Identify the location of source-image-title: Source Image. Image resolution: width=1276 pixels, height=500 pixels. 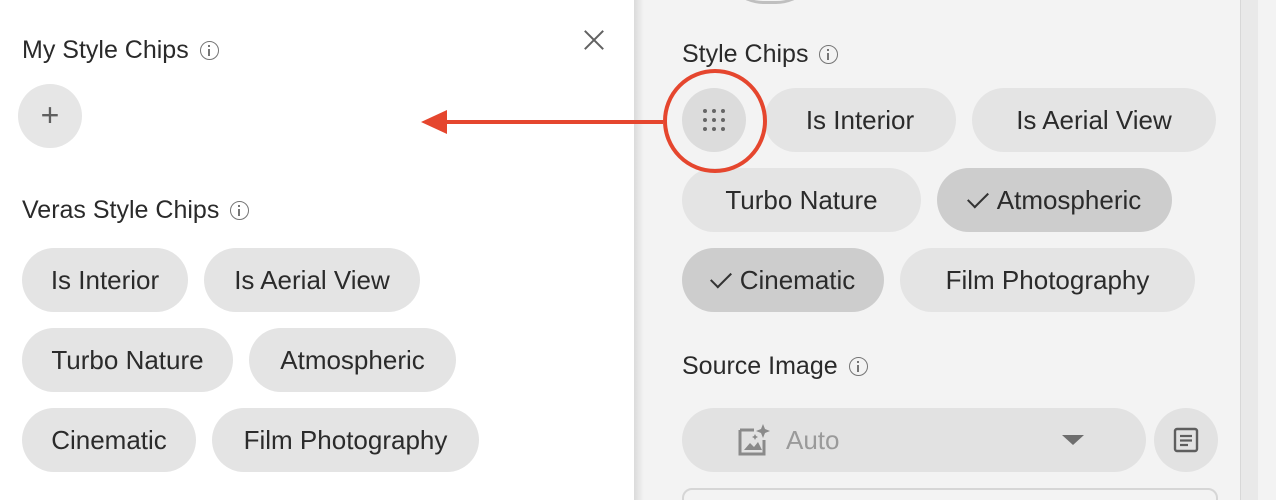
(775, 366).